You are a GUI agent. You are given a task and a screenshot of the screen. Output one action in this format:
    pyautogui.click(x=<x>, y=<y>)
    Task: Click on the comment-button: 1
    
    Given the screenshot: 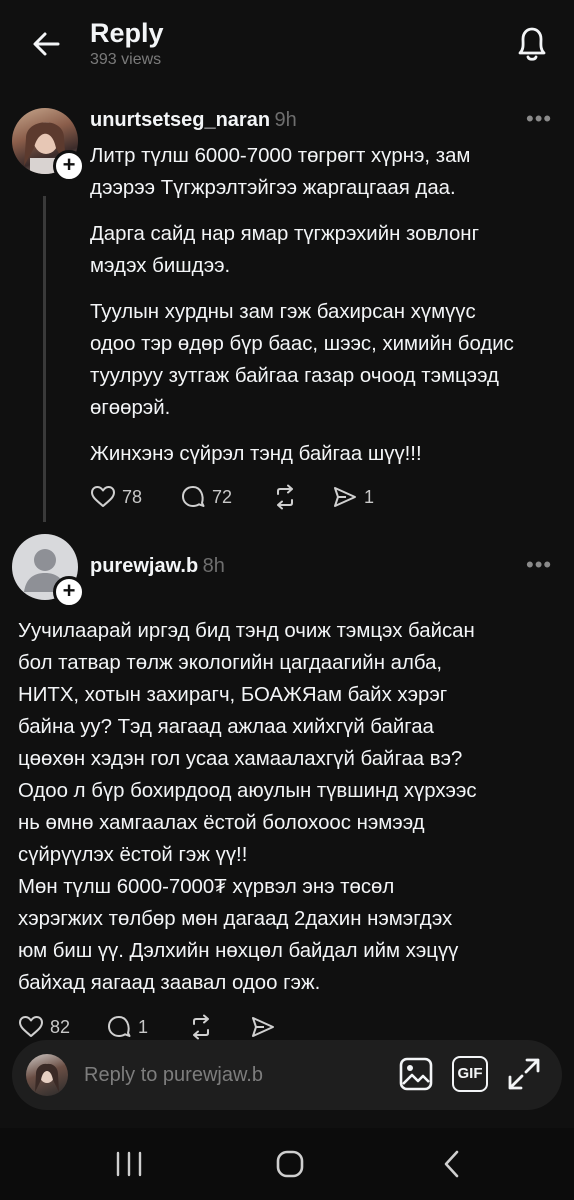 What is the action you would take?
    pyautogui.click(x=127, y=1027)
    